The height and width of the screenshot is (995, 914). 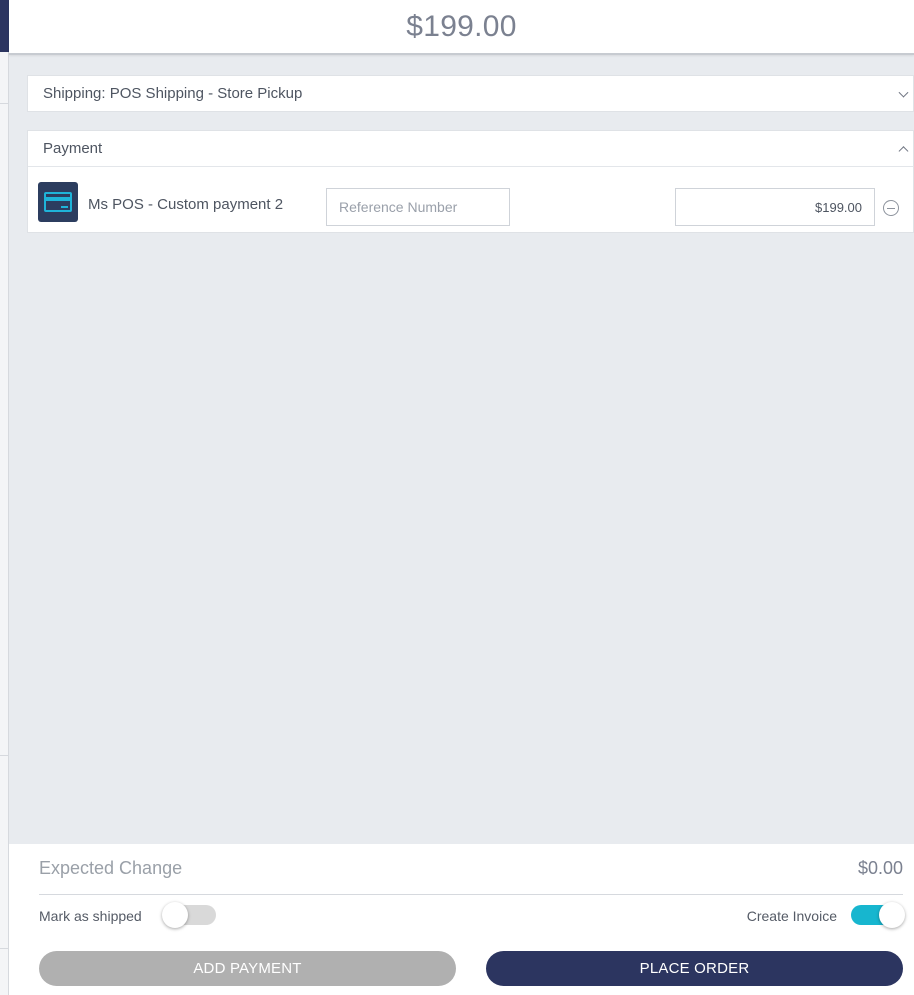 What do you see at coordinates (90, 916) in the screenshot?
I see `mark-as-shipped-label: Mark as shipped` at bounding box center [90, 916].